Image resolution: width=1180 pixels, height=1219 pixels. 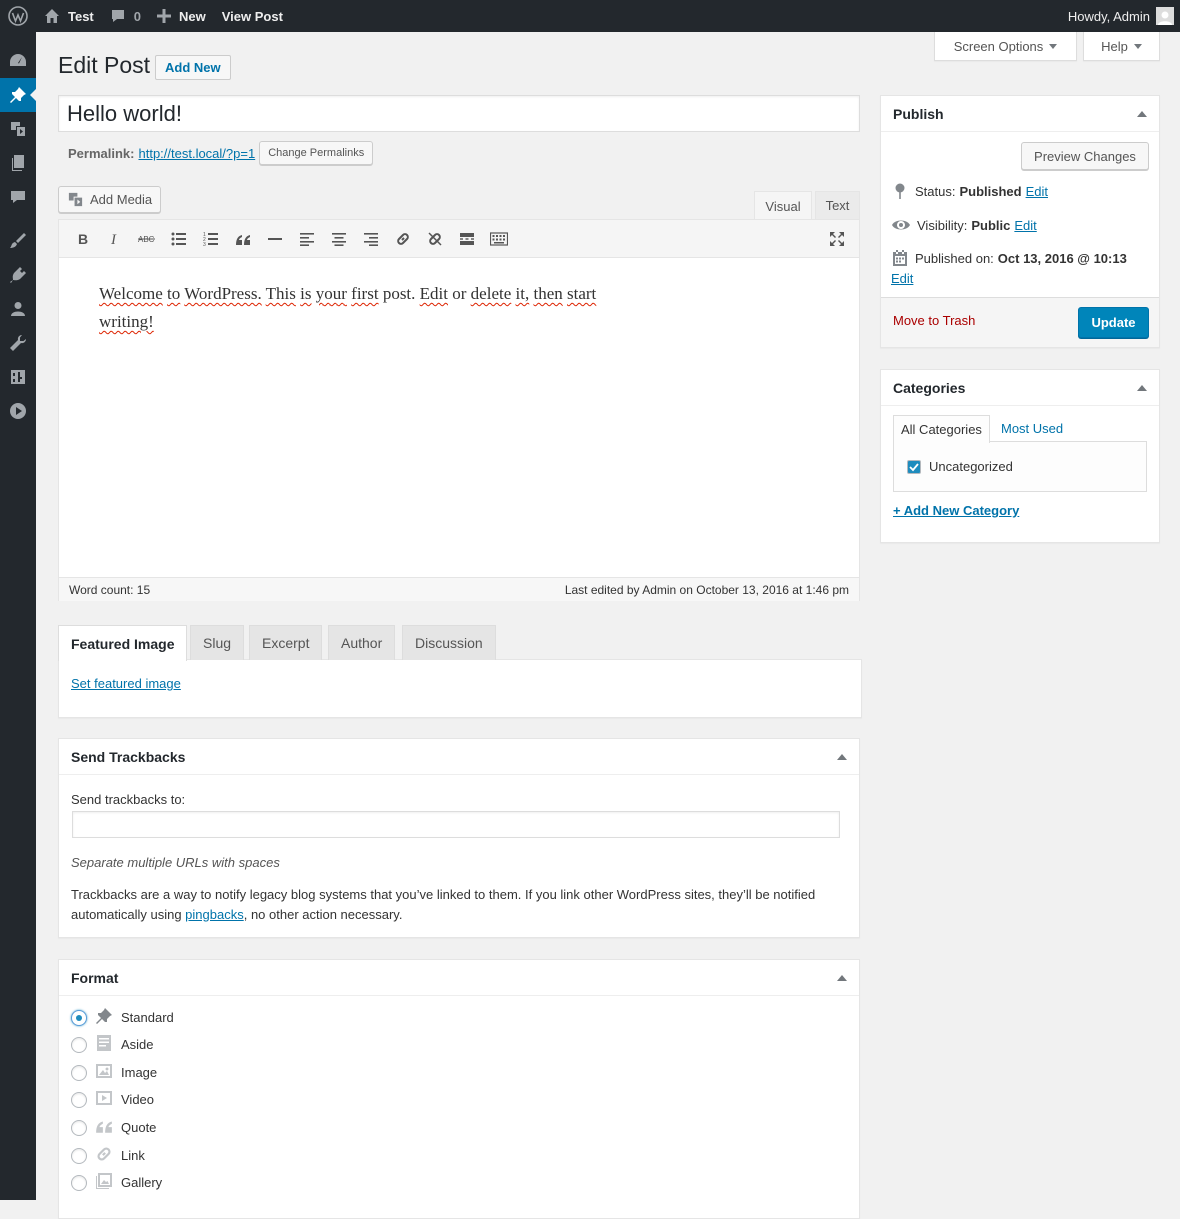 I want to click on format-option-quote: Quote, so click(x=113, y=1127).